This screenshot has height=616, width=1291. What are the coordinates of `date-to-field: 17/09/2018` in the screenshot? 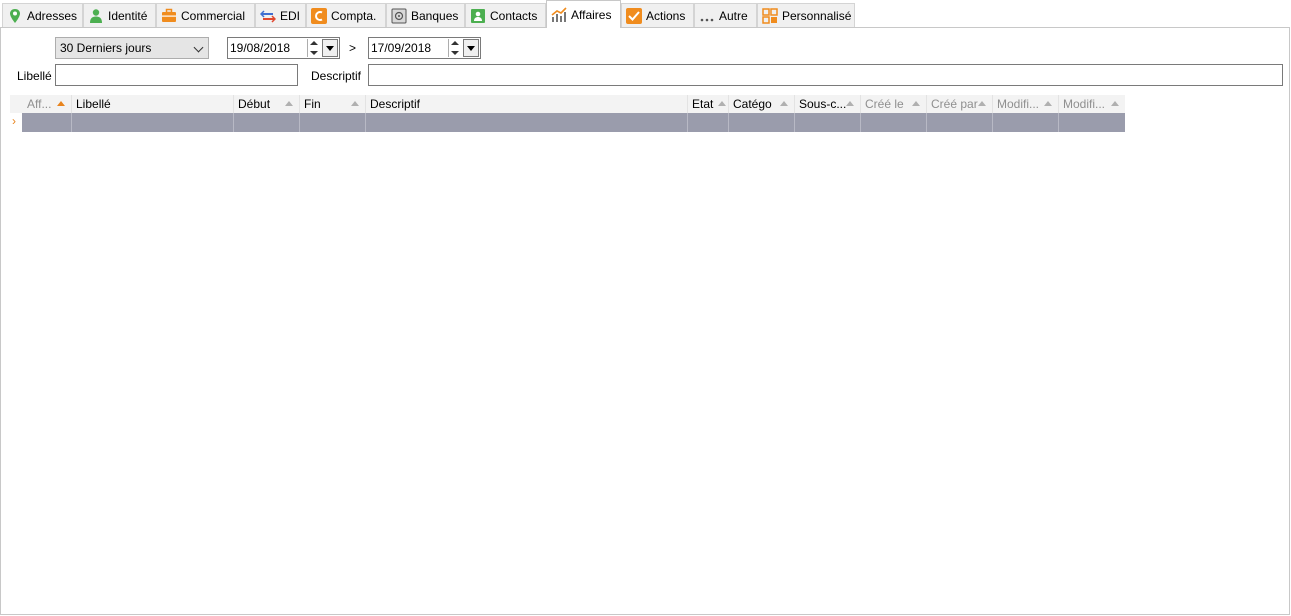 It's located at (424, 48).